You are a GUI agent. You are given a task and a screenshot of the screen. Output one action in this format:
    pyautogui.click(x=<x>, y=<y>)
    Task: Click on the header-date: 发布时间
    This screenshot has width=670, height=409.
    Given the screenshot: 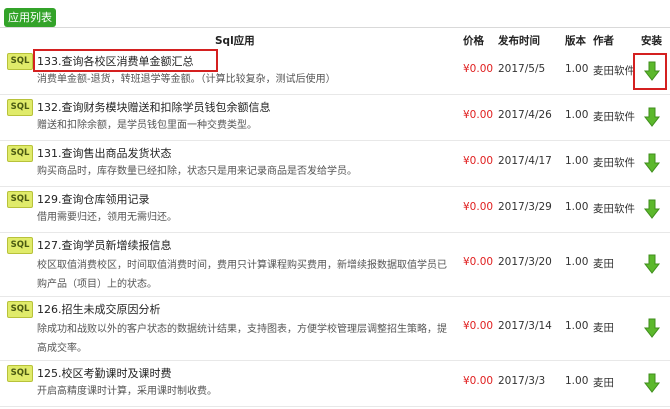 What is the action you would take?
    pyautogui.click(x=519, y=41)
    